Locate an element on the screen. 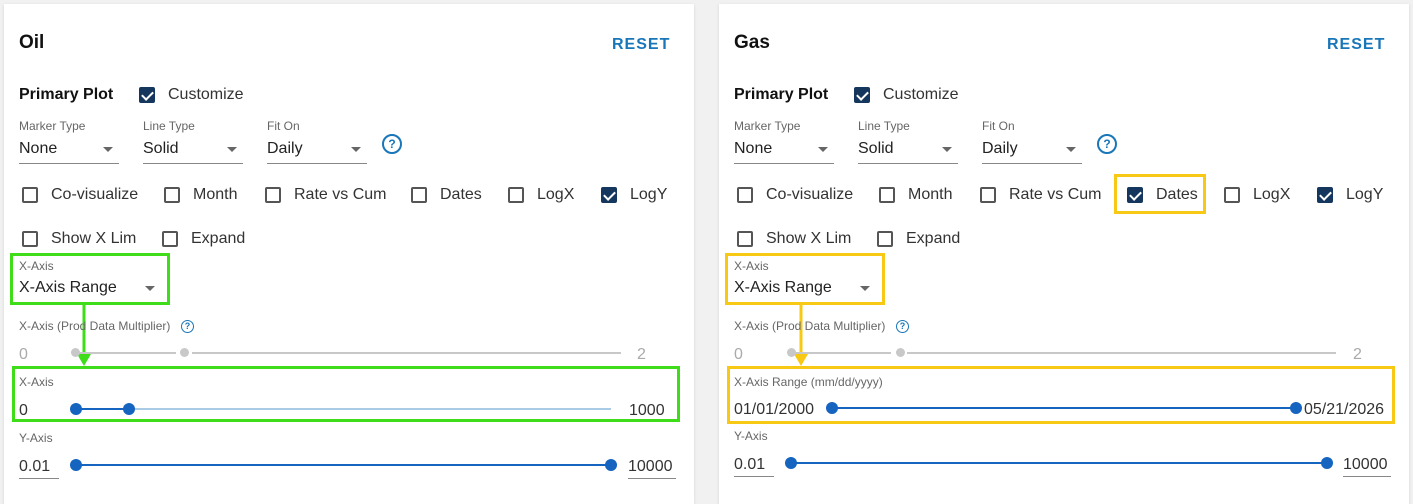  panel-title: Gas is located at coordinates (752, 42).